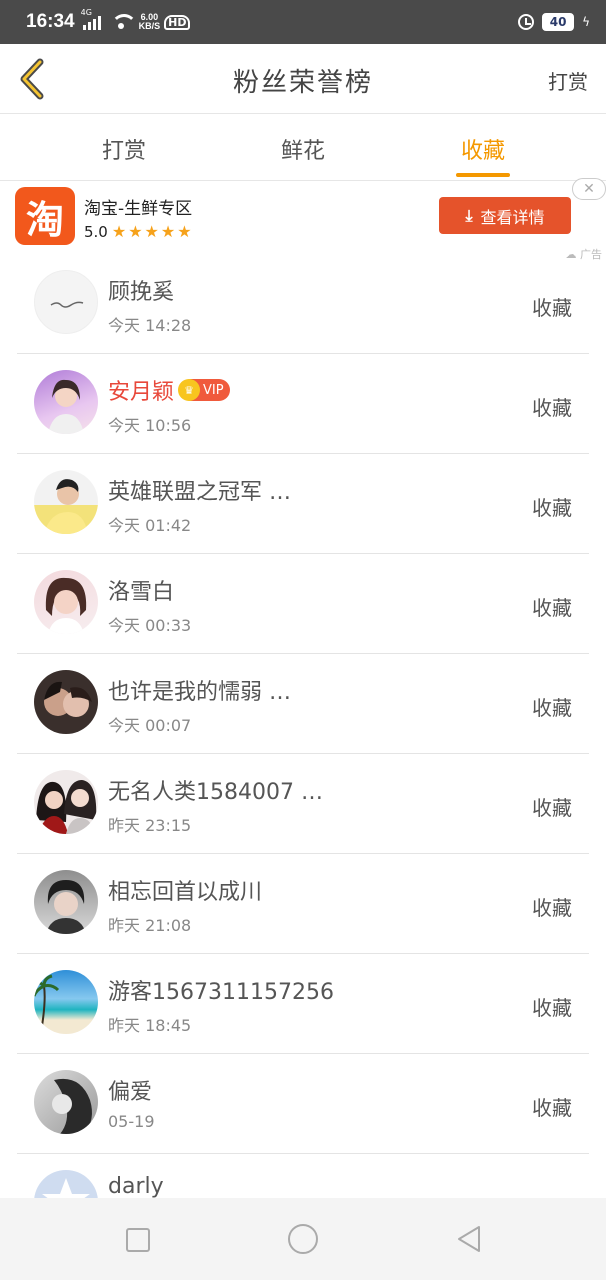 The image size is (606, 1280). What do you see at coordinates (91, 19) in the screenshot?
I see `signal-icon: 4G` at bounding box center [91, 19].